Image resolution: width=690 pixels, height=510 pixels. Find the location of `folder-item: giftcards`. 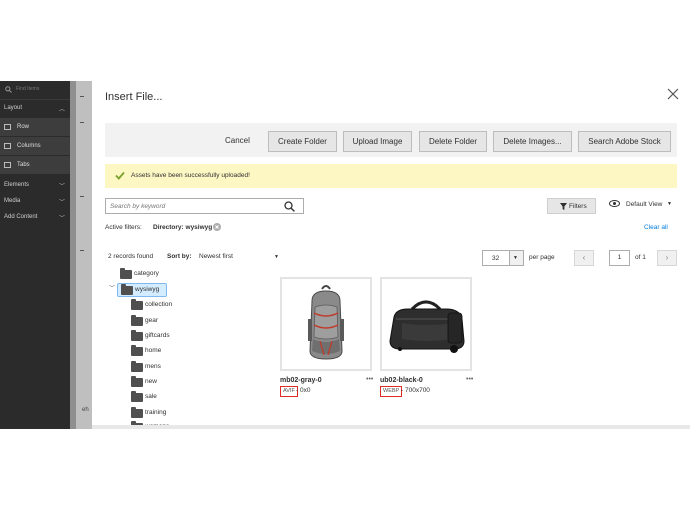

folder-item: giftcards is located at coordinates (161, 337).